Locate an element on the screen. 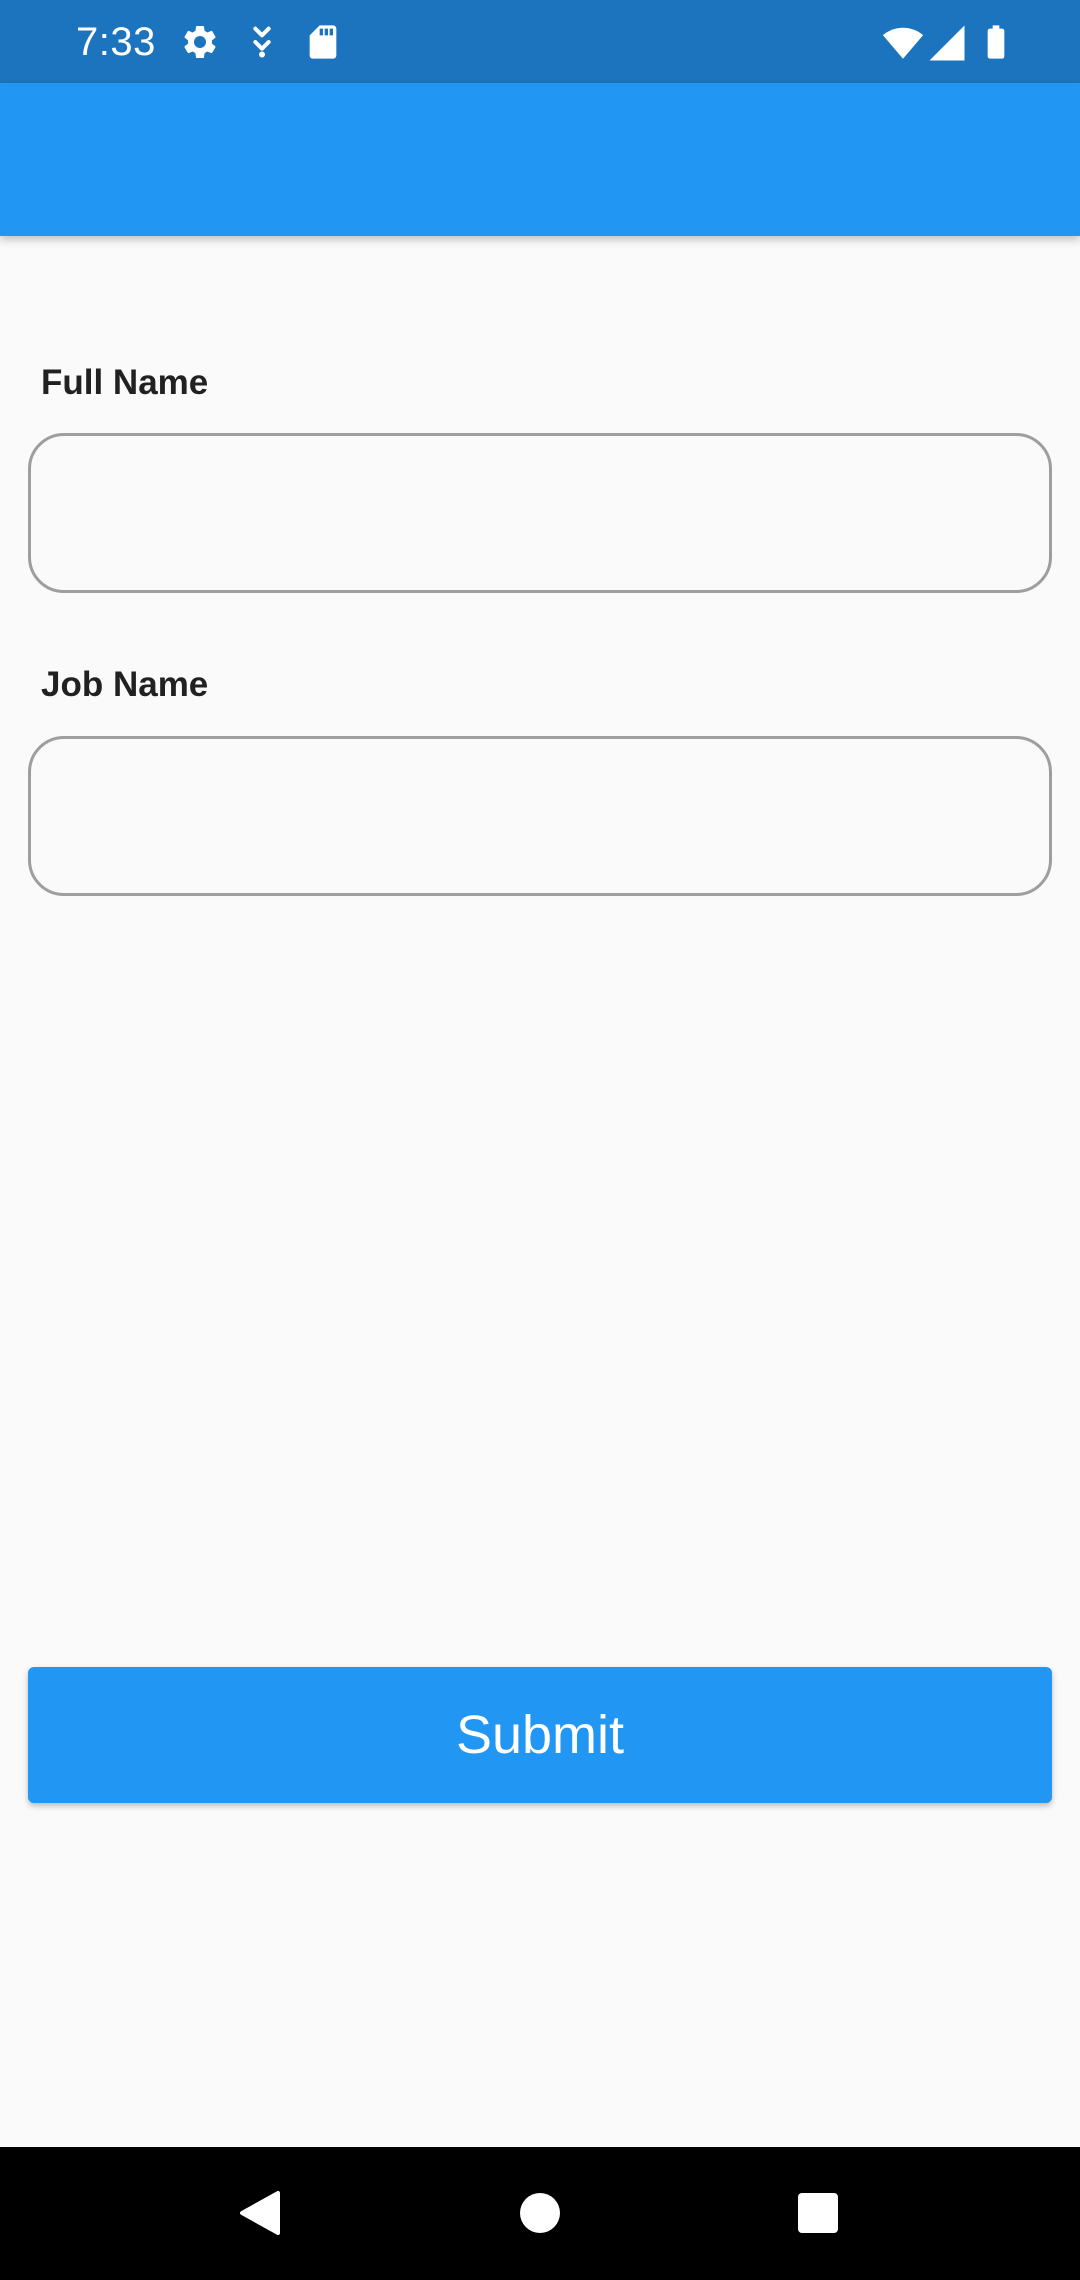 Image resolution: width=1080 pixels, height=2280 pixels. home-icon is located at coordinates (540, 2213).